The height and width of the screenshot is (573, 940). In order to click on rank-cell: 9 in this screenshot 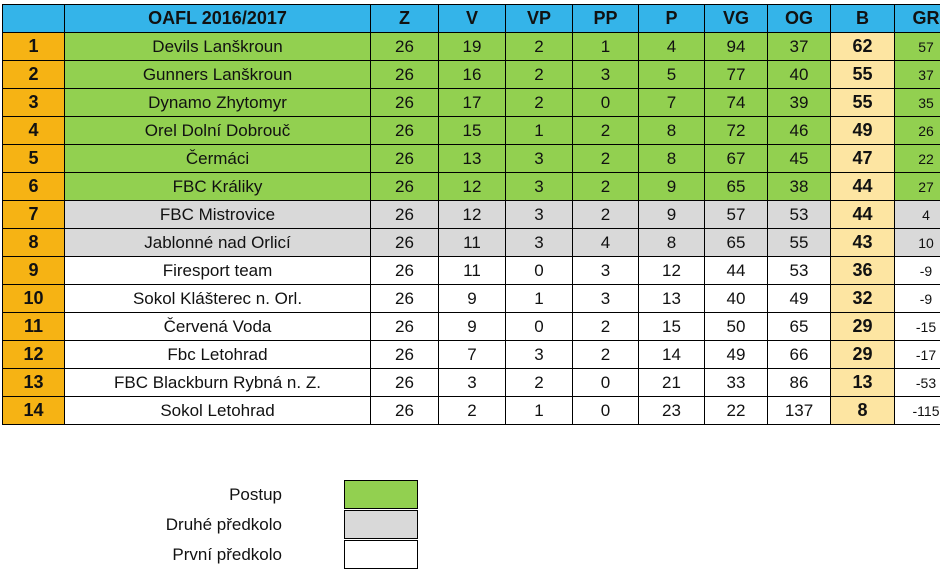, I will do `click(33, 270)`.